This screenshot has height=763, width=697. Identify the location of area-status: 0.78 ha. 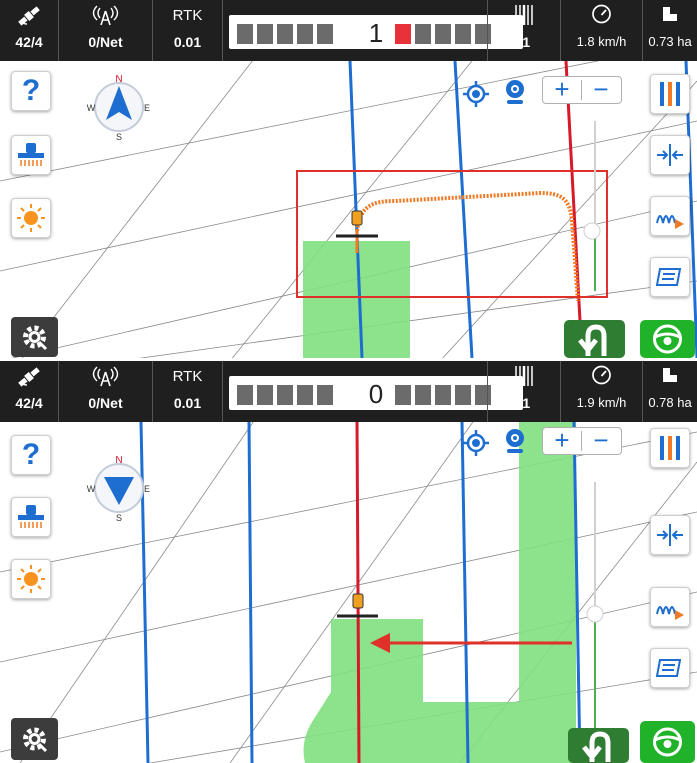
(670, 391).